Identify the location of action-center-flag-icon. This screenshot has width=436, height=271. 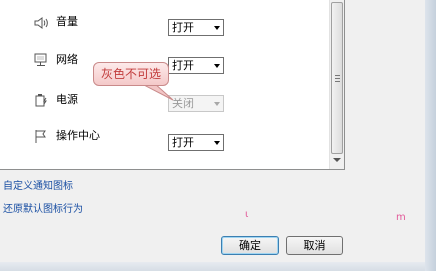
(40, 136).